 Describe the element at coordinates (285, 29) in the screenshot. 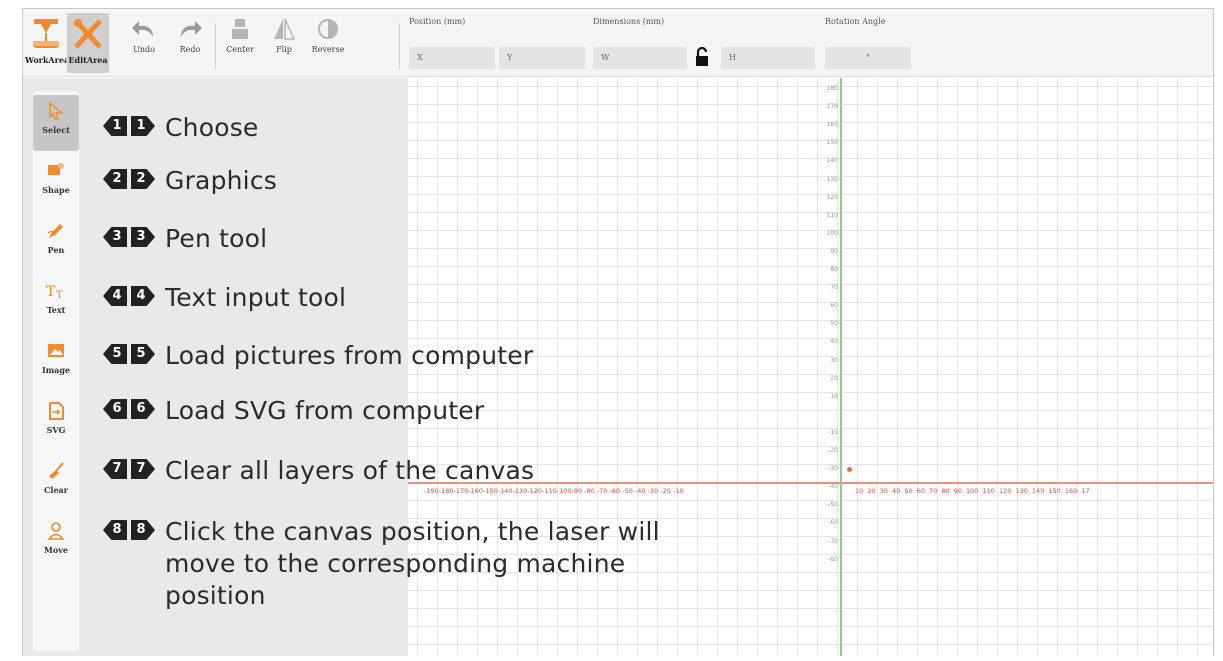

I see `flip-icon` at that location.